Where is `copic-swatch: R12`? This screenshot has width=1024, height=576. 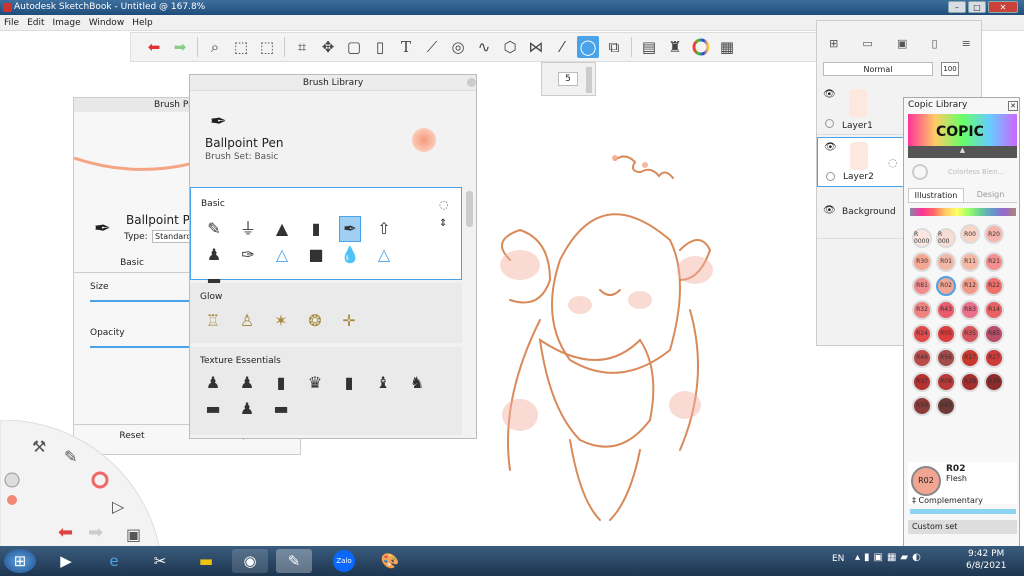
copic-swatch: R12 is located at coordinates (970, 285).